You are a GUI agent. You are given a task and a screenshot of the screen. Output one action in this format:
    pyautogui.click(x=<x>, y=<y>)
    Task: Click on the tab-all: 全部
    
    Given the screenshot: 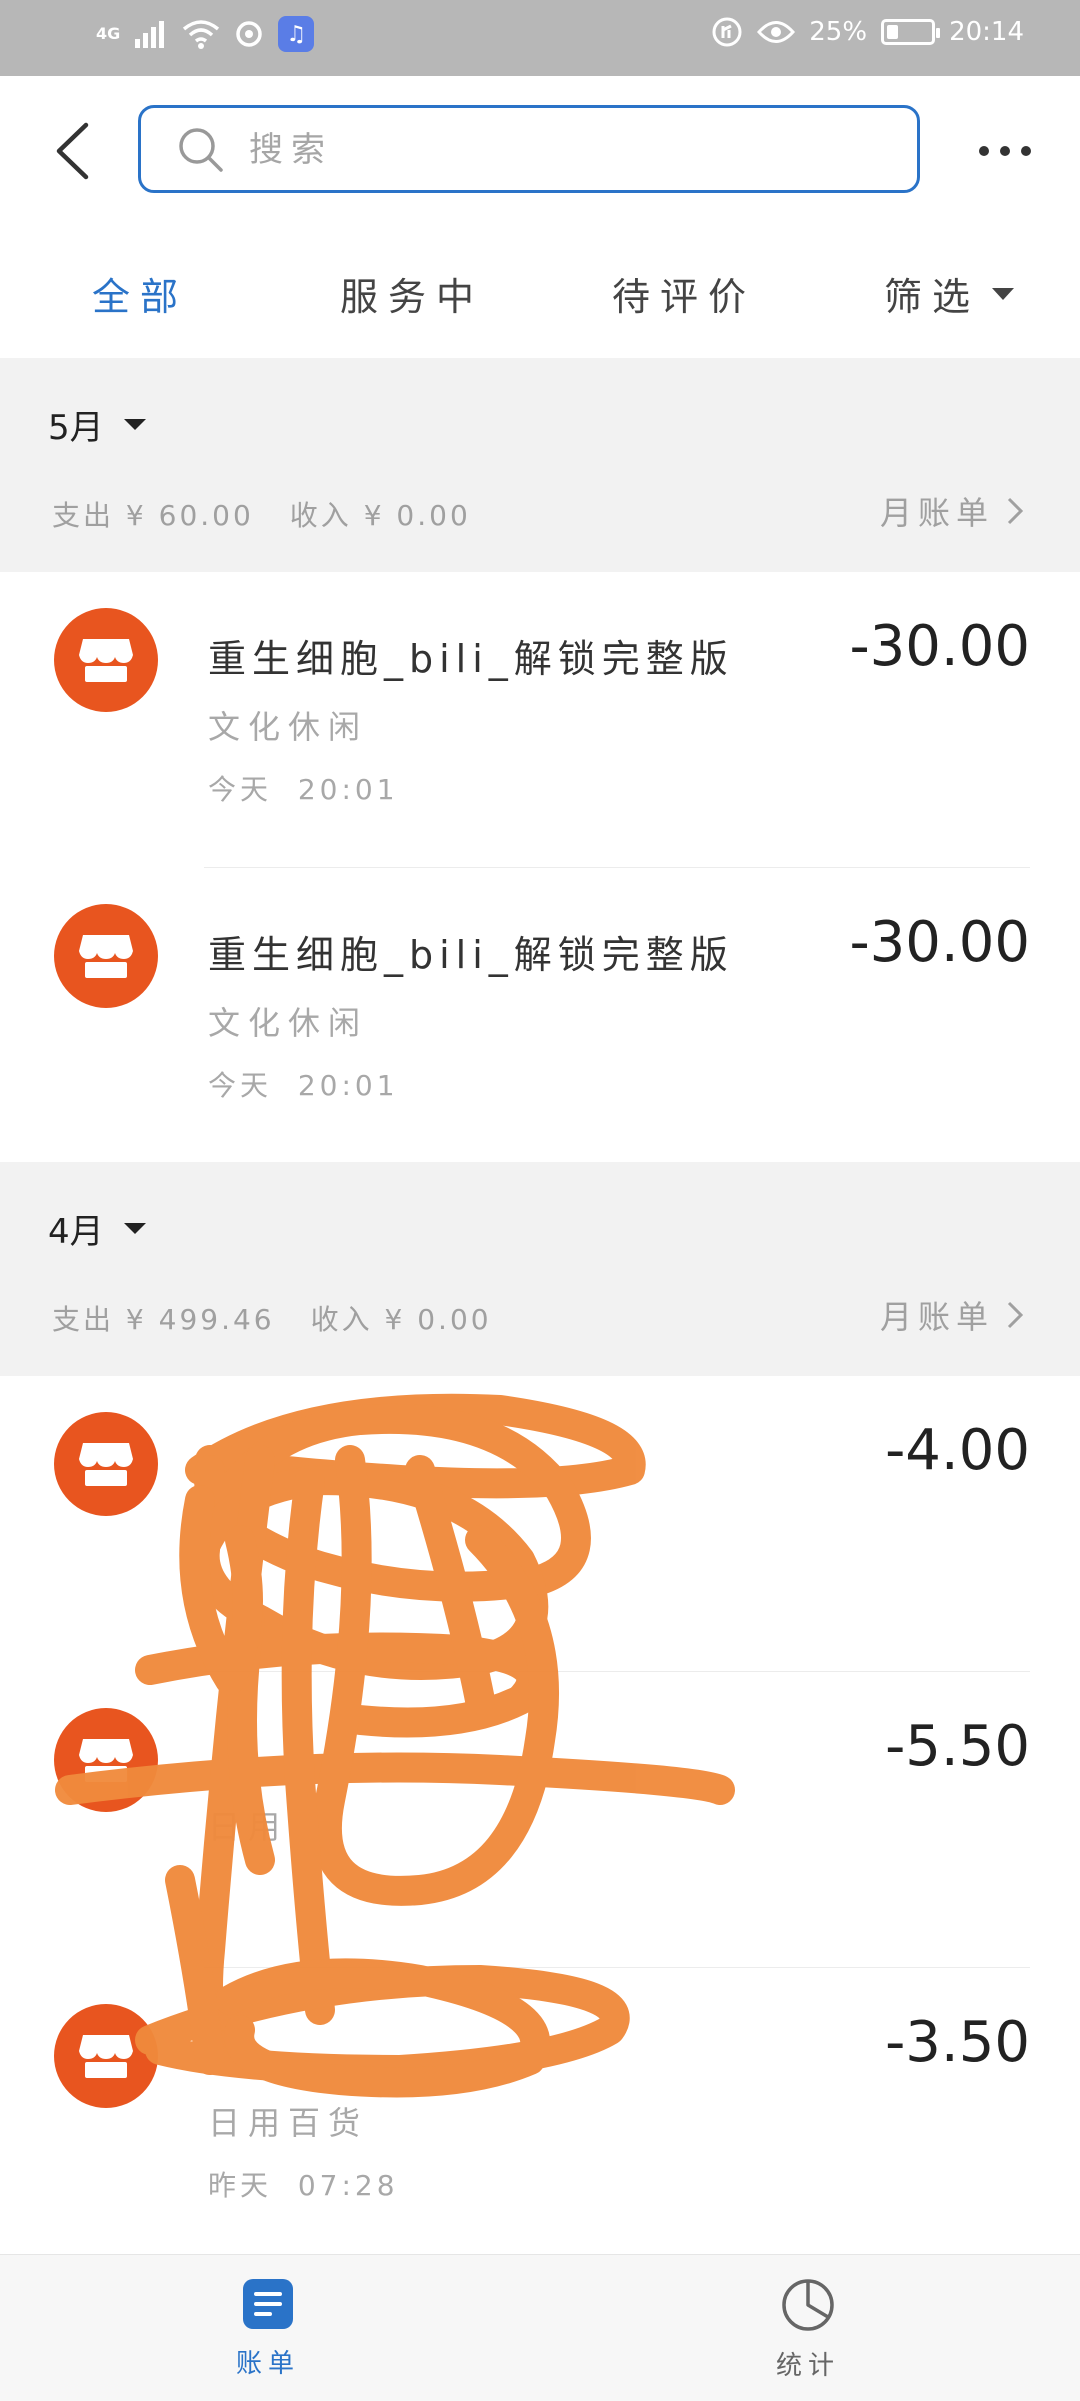 What is the action you would take?
    pyautogui.click(x=140, y=293)
    